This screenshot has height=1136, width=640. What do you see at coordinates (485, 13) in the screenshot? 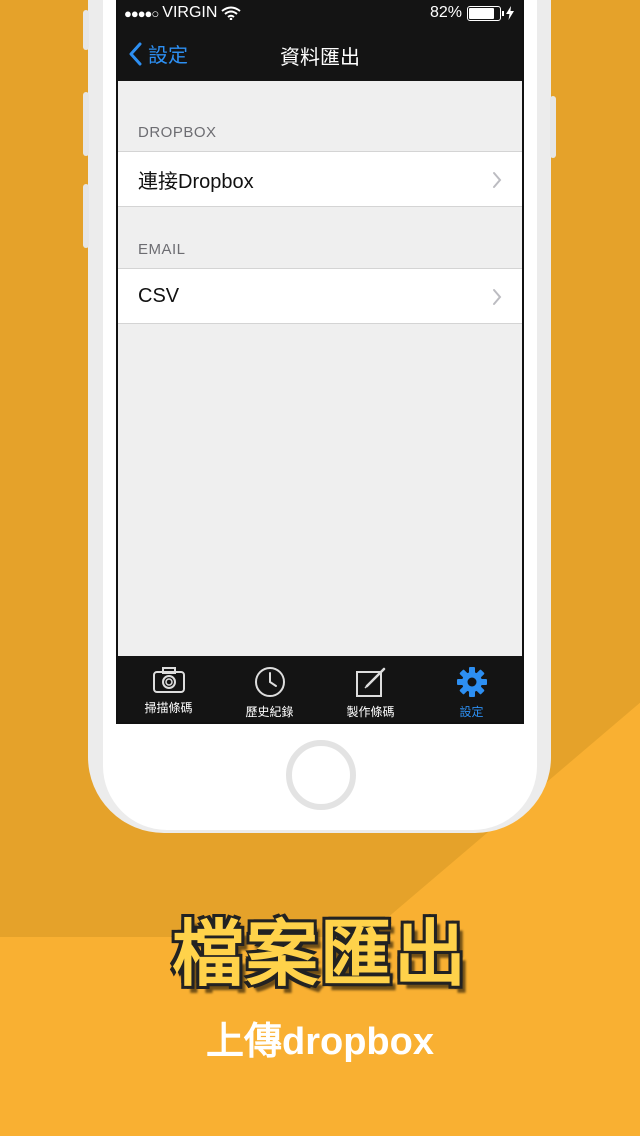
I see `battery-icon` at bounding box center [485, 13].